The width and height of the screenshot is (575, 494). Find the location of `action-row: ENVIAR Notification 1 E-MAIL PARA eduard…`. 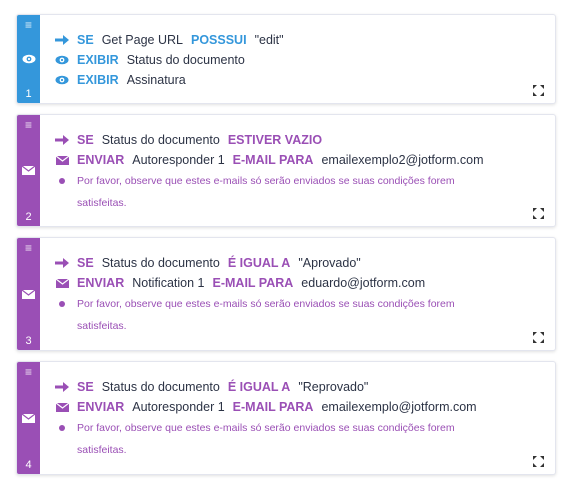

action-row: ENVIAR Notification 1 E-MAIL PARA eduard… is located at coordinates (300, 283).